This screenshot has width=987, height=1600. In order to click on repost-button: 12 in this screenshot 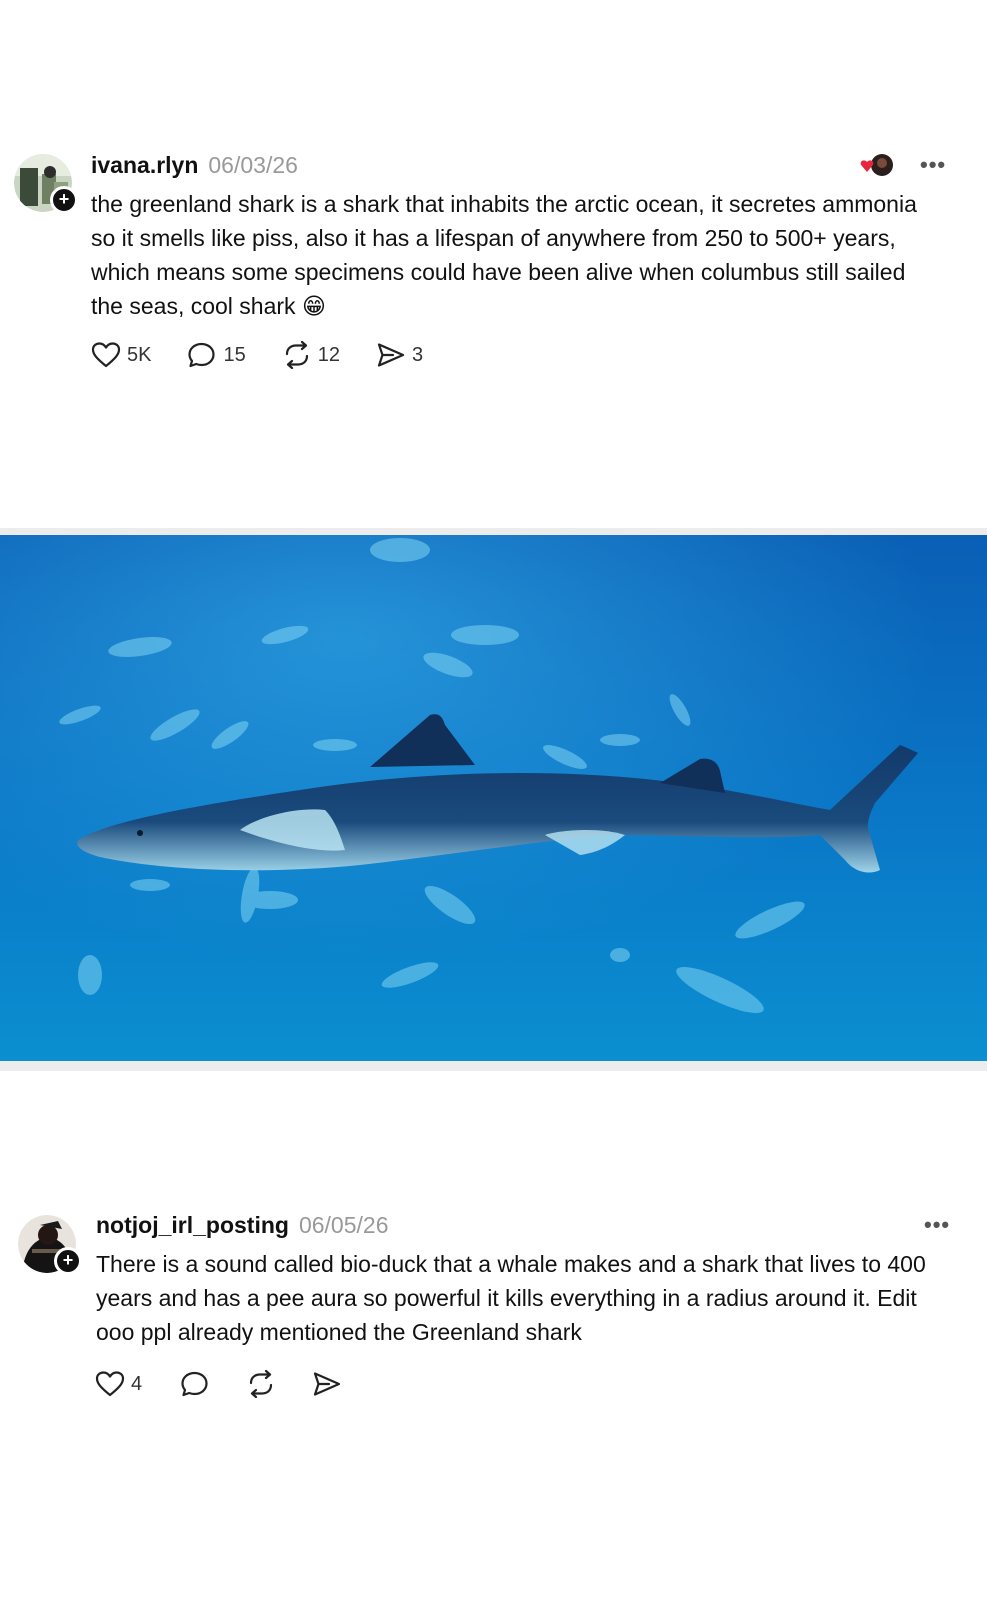, I will do `click(311, 355)`.